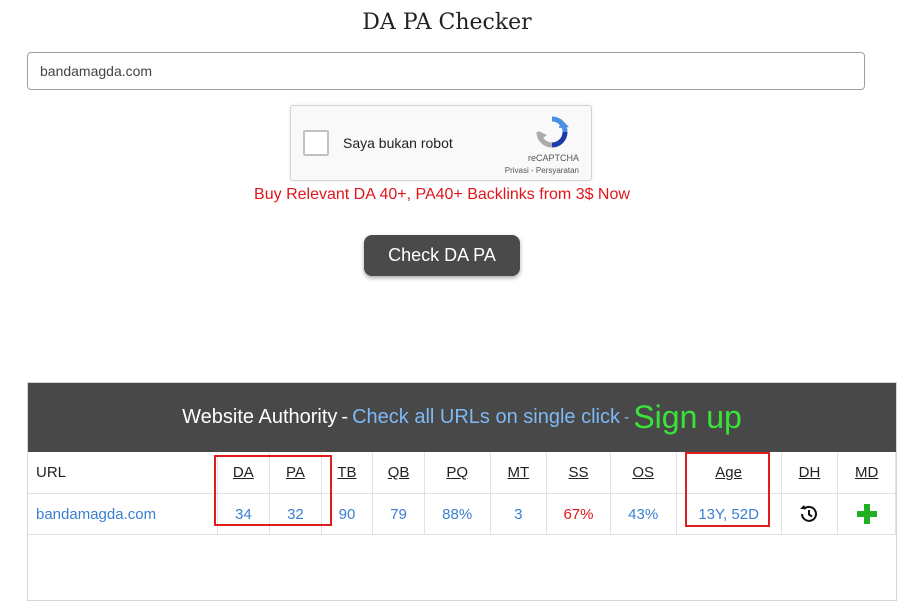  I want to click on row-tb: 90, so click(347, 514).